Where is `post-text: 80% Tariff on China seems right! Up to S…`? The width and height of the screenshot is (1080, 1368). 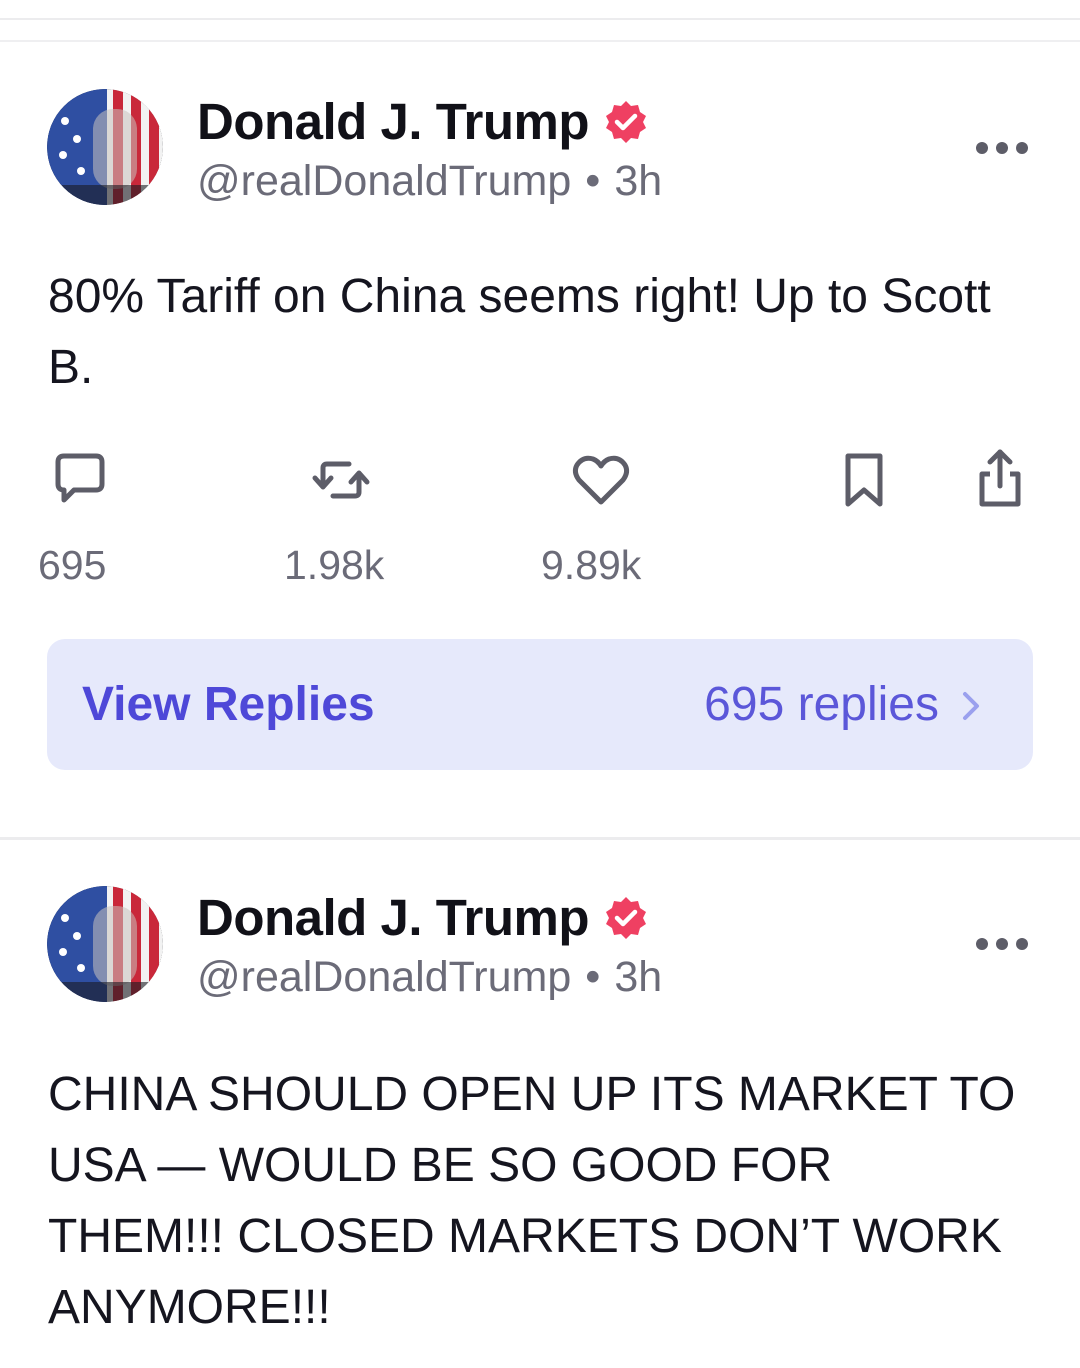
post-text: 80% Tariff on China seems right! Up to S… is located at coordinates (519, 332).